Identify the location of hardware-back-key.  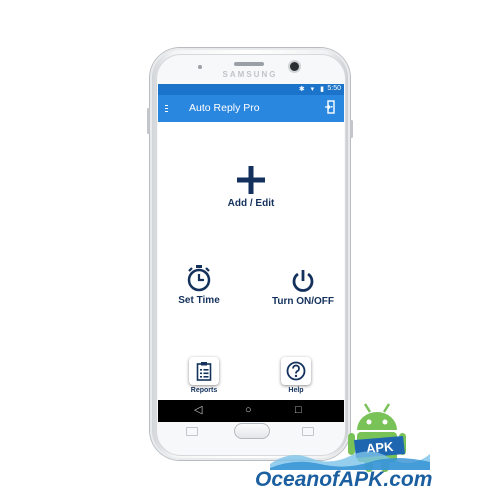
(308, 431).